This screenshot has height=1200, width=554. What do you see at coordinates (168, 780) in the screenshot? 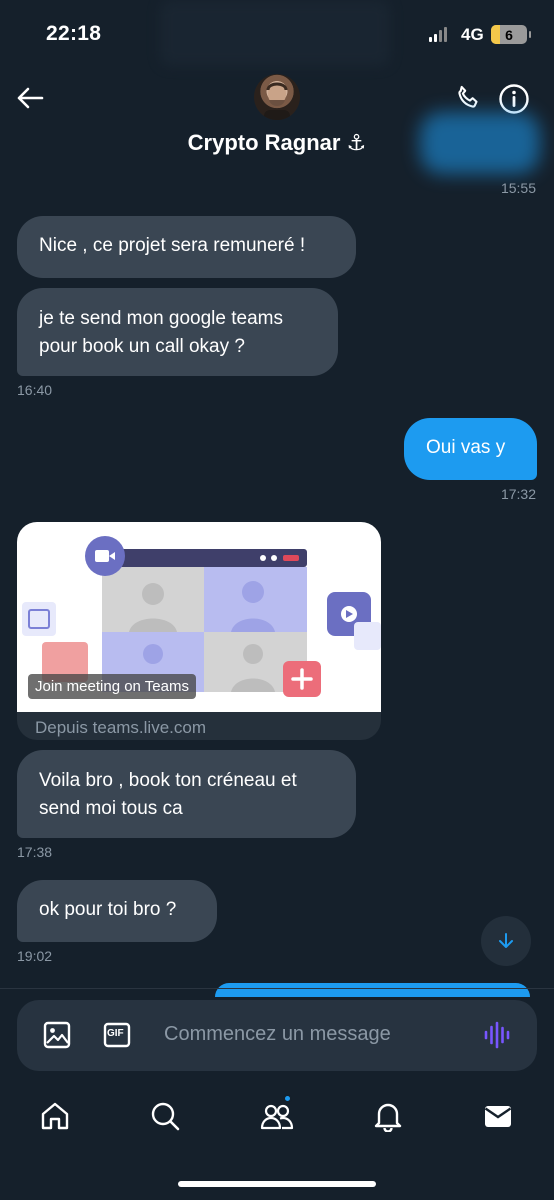
I see `message-text-line: Voila bro , book ton créneau et` at bounding box center [168, 780].